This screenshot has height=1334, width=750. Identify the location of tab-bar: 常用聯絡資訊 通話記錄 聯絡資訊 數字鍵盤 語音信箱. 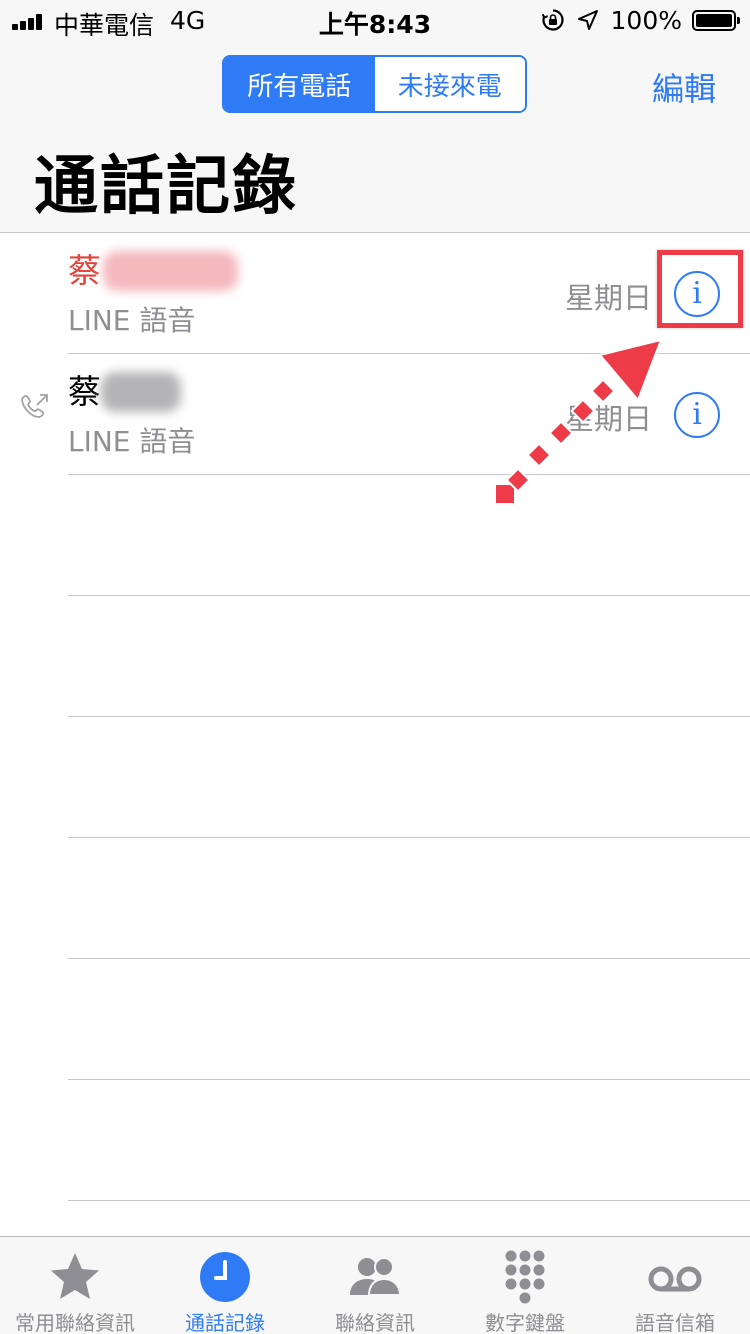
(375, 1285).